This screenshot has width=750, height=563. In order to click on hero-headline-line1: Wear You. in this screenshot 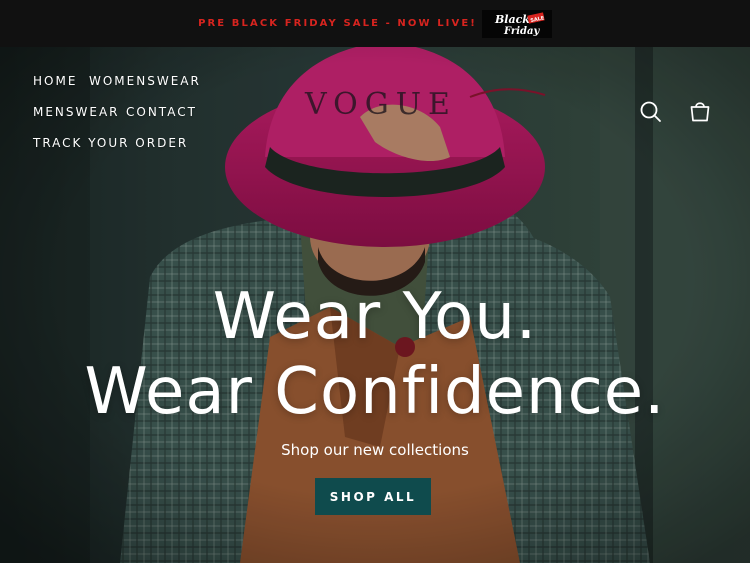, I will do `click(375, 317)`.